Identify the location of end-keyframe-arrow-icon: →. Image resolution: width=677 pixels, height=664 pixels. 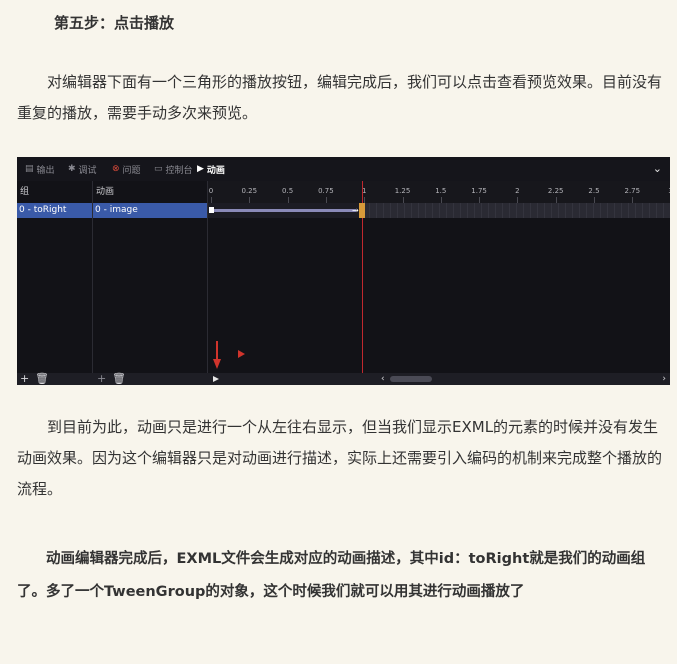
(355, 210).